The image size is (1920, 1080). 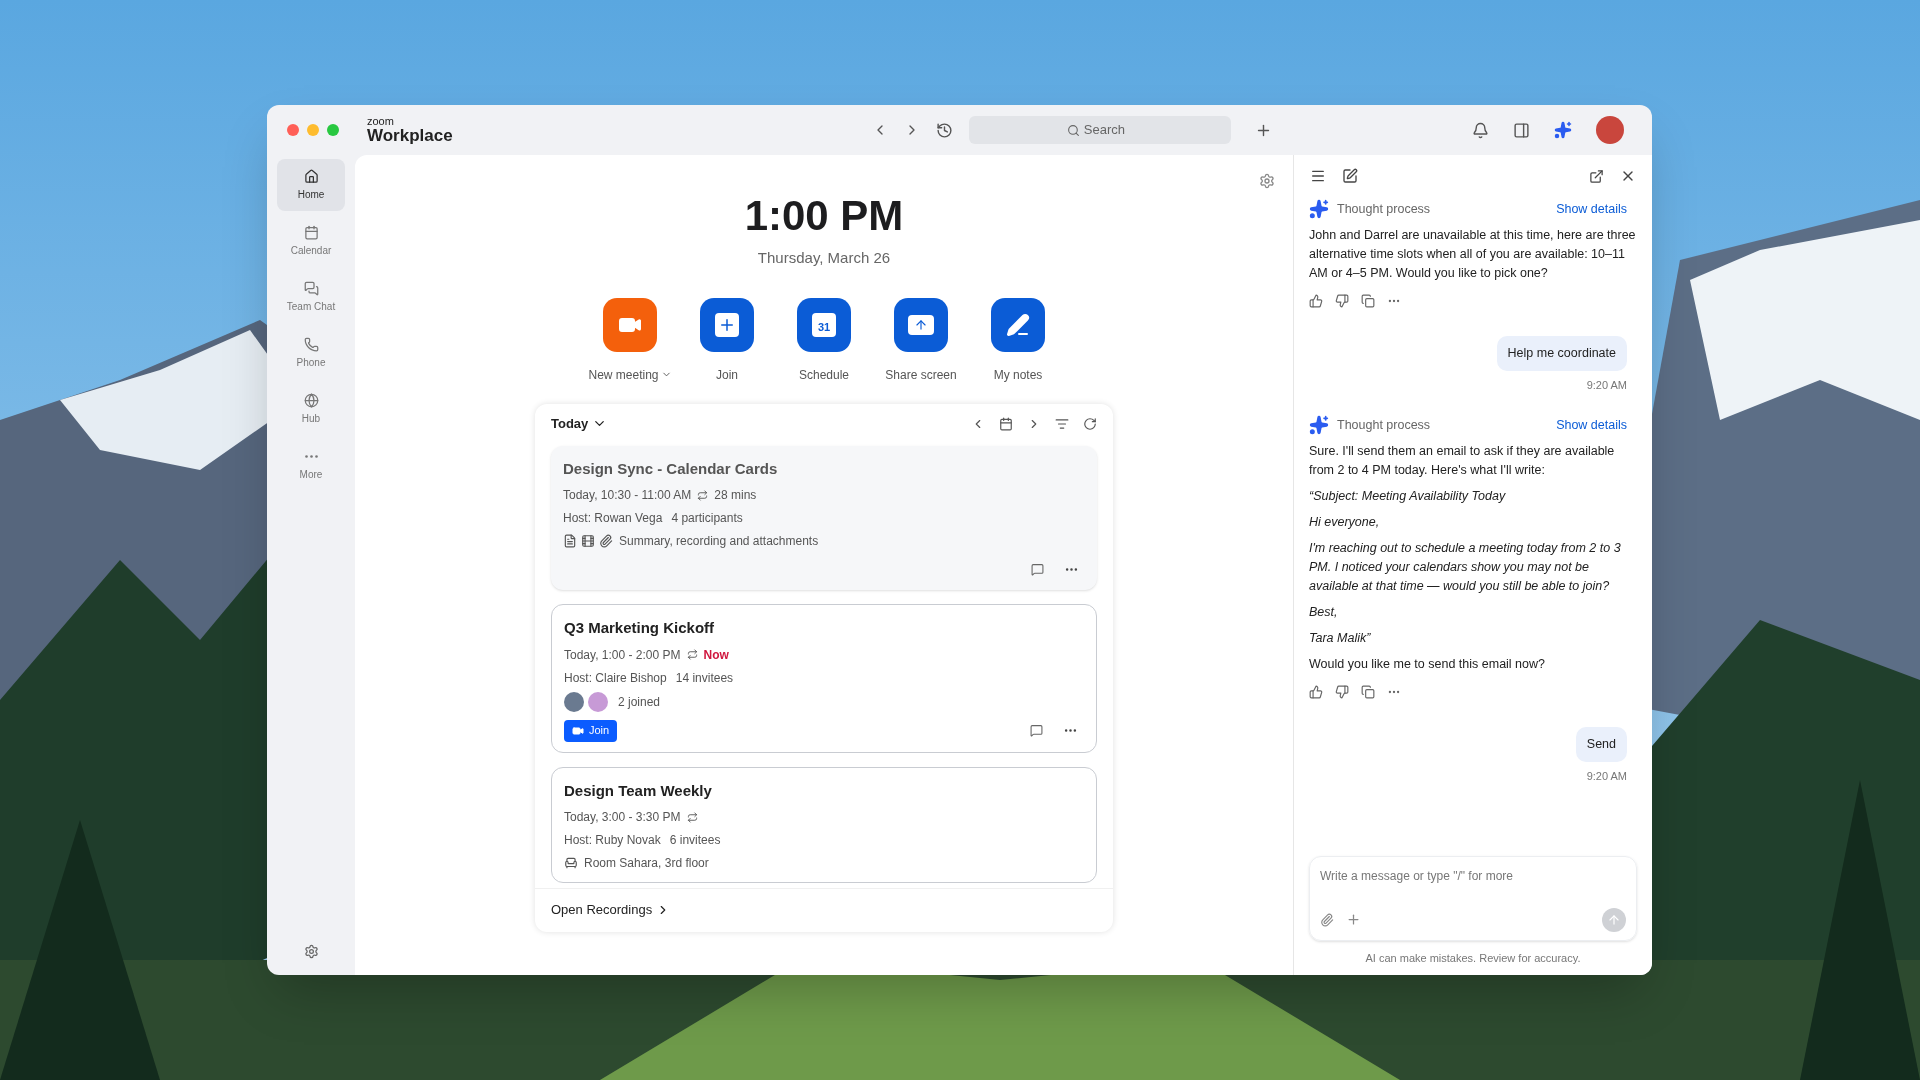 I want to click on pop-out-icon, so click(x=1596, y=176).